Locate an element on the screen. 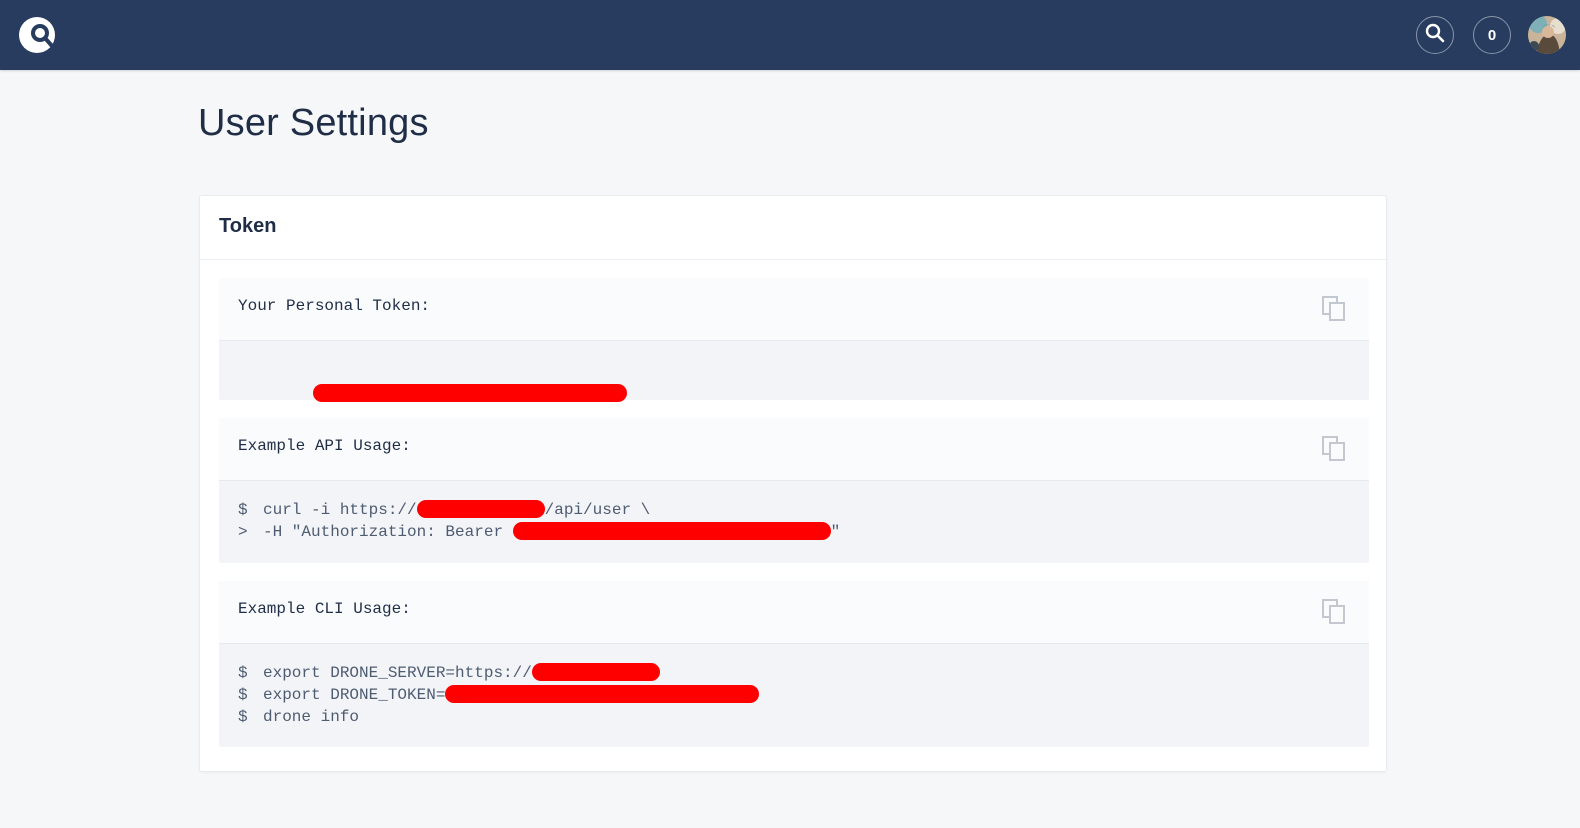 The width and height of the screenshot is (1580, 828). code-line: $ export DRONE_TOKEN= is located at coordinates (803, 695).